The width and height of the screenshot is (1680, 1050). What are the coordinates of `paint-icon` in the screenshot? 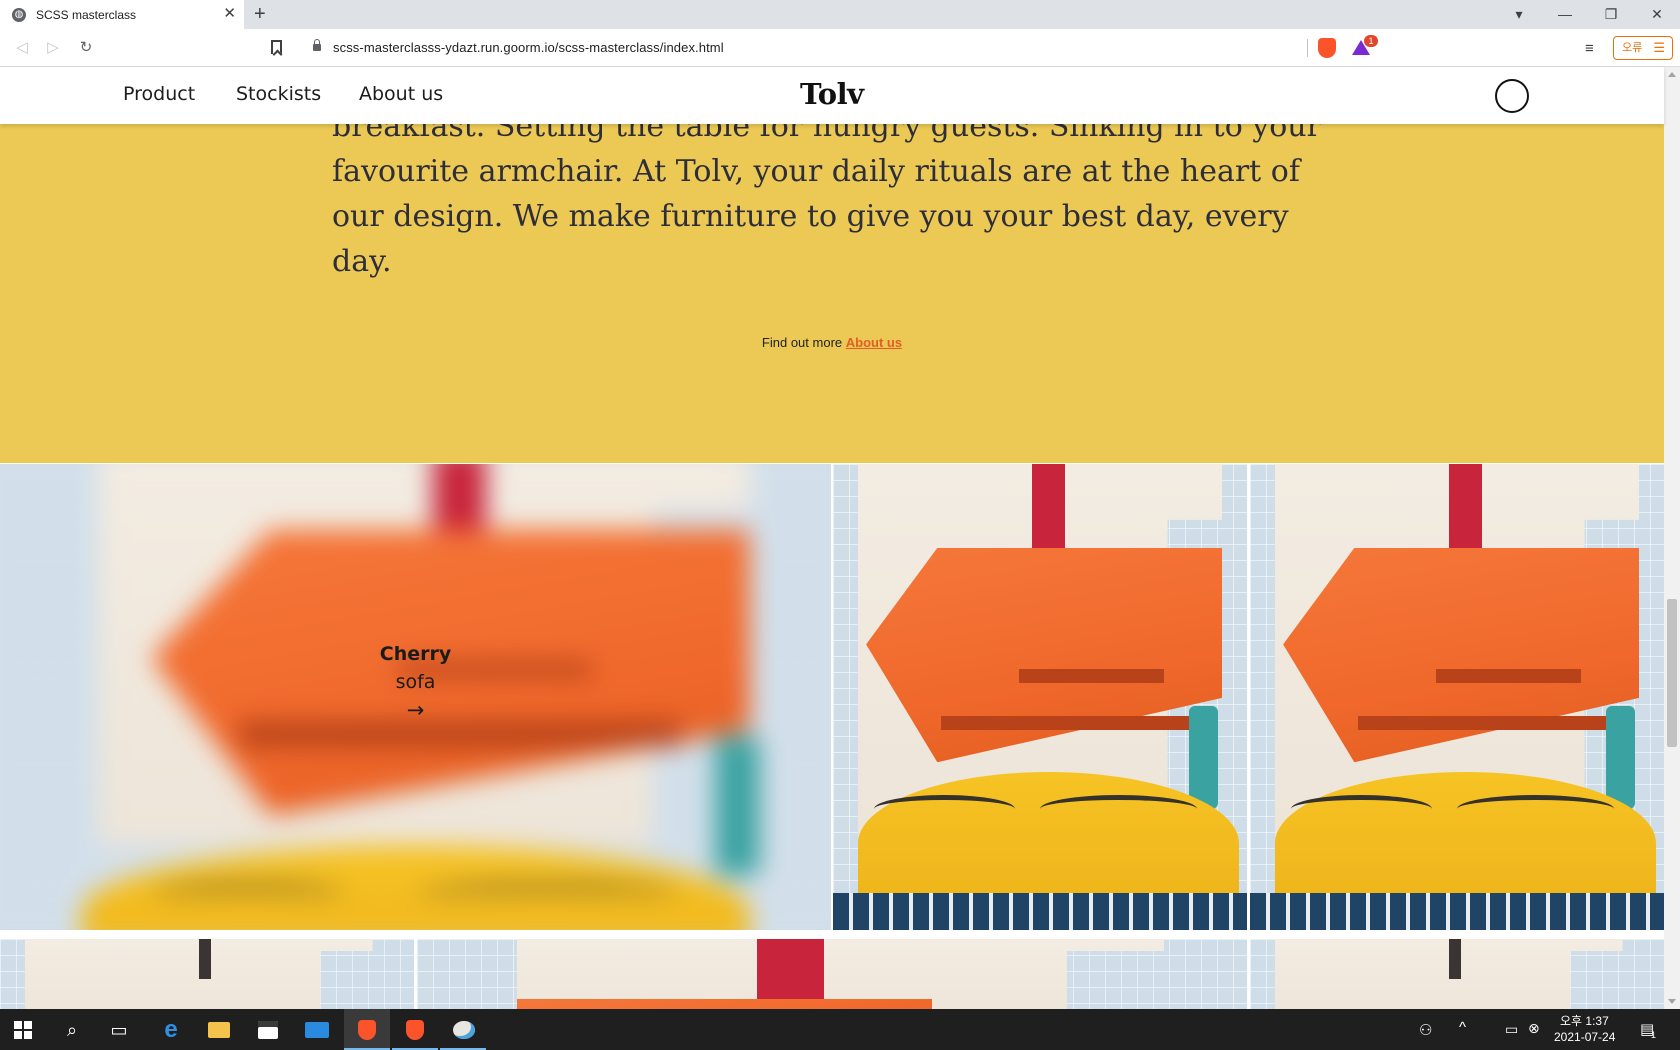 It's located at (464, 1030).